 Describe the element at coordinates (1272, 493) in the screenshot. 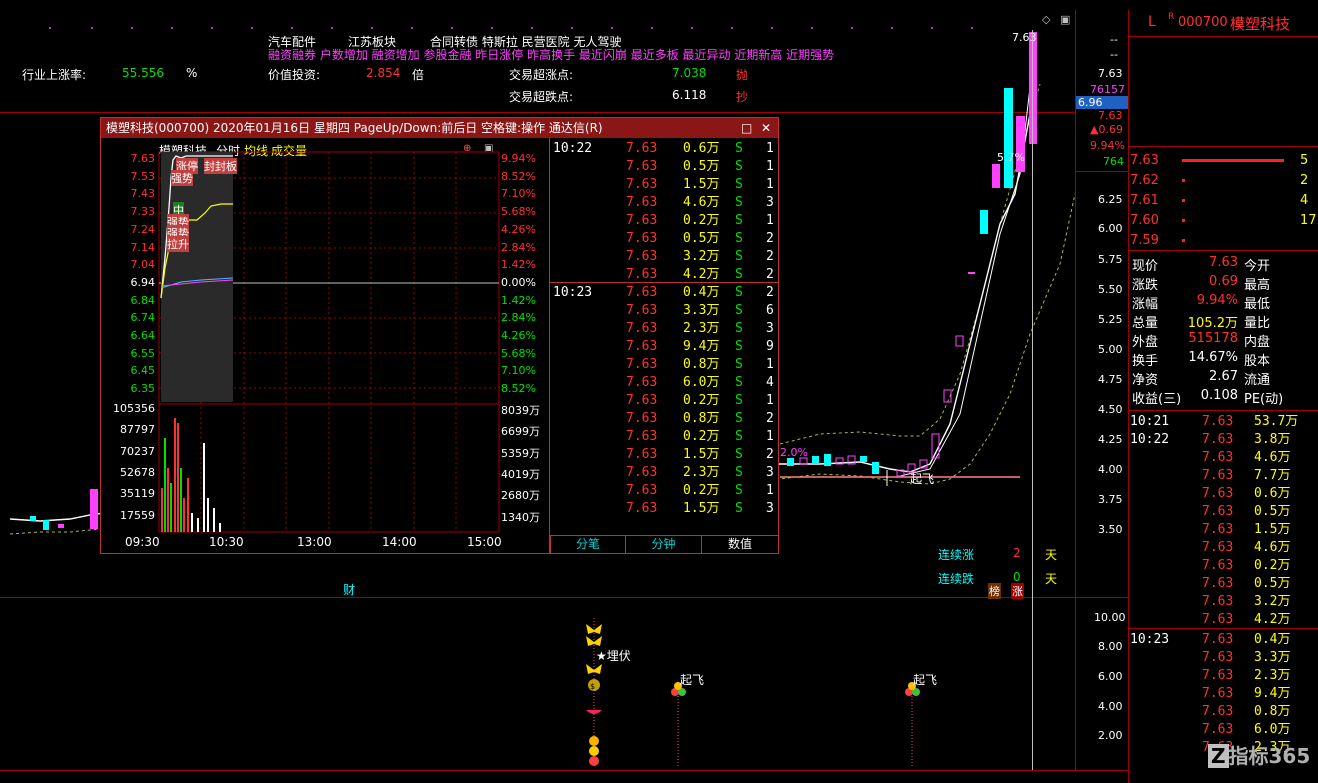

I see `tick-qty: 0.6万` at that location.